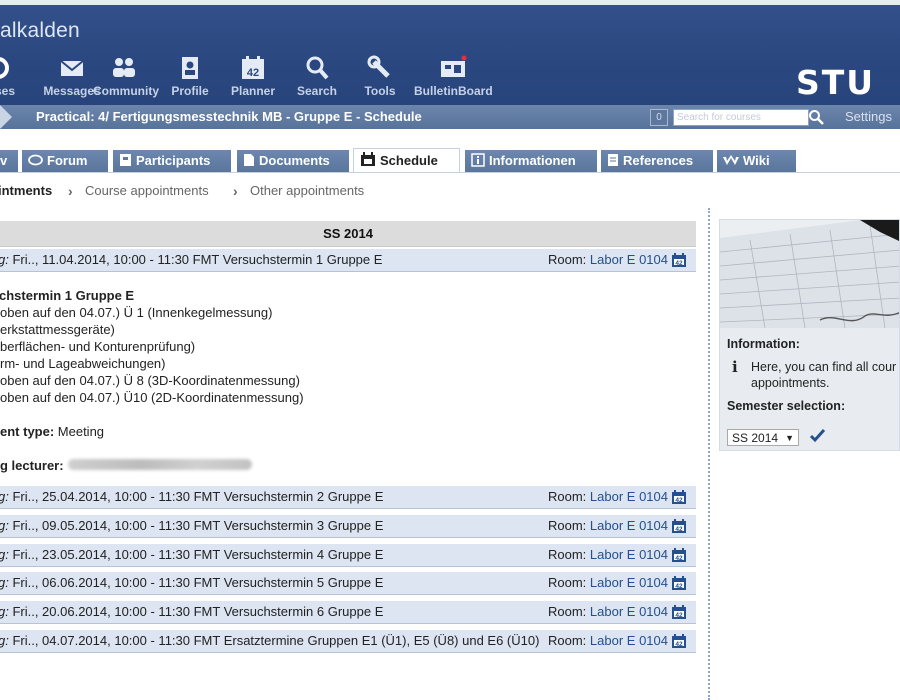 The image size is (900, 700). Describe the element at coordinates (160, 464) in the screenshot. I see `redacted-lecturer-name` at that location.